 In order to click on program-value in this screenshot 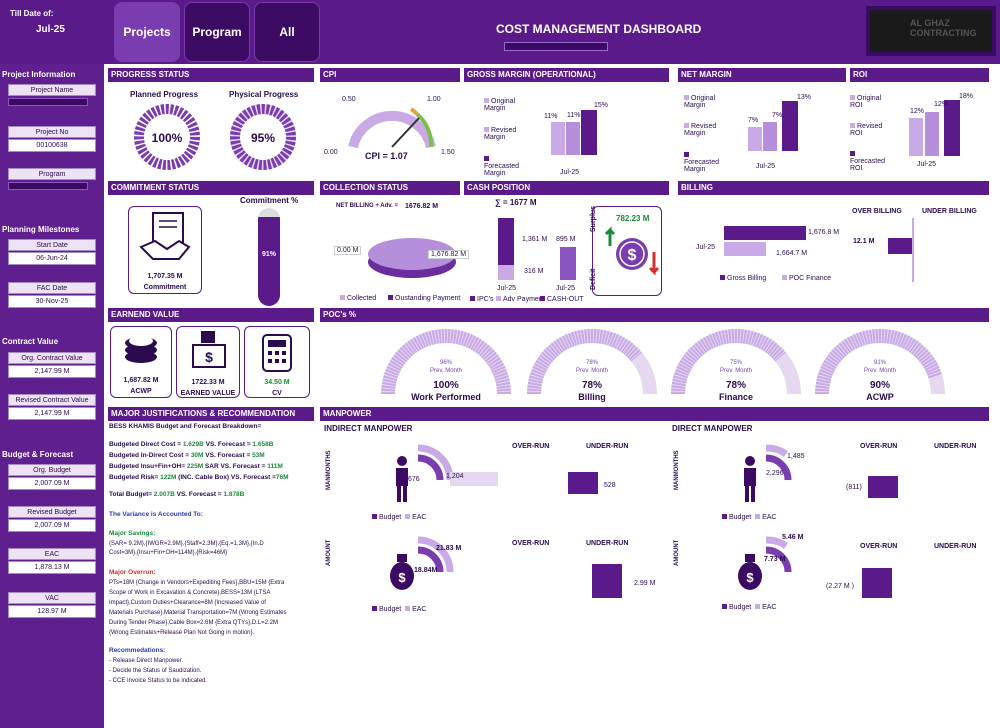, I will do `click(48, 186)`.